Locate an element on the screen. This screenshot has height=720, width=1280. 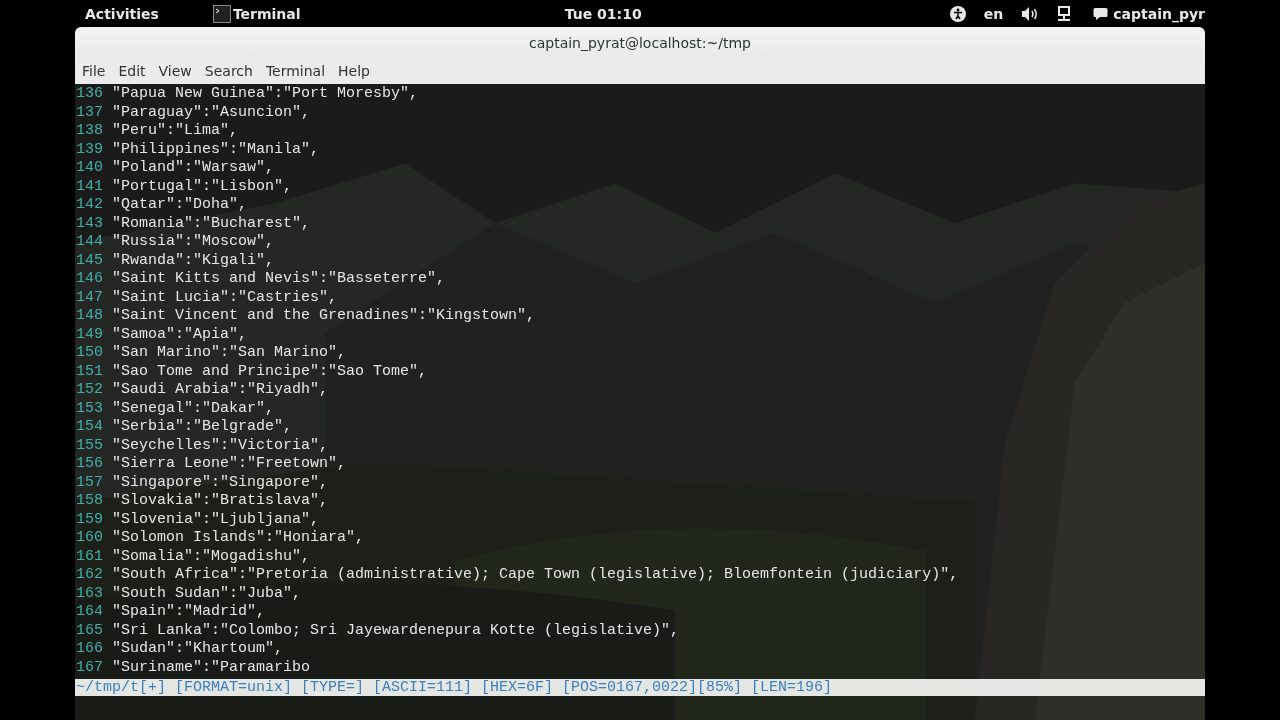
line-number: 151 is located at coordinates (90, 371).